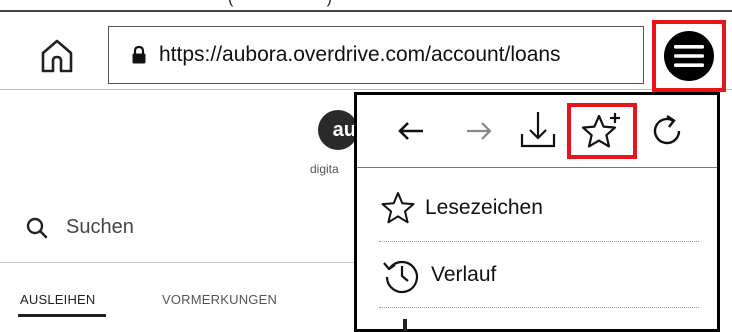 Image resolution: width=732 pixels, height=332 pixels. Describe the element at coordinates (464, 274) in the screenshot. I see `menu-item-history-label: Verlauf` at that location.